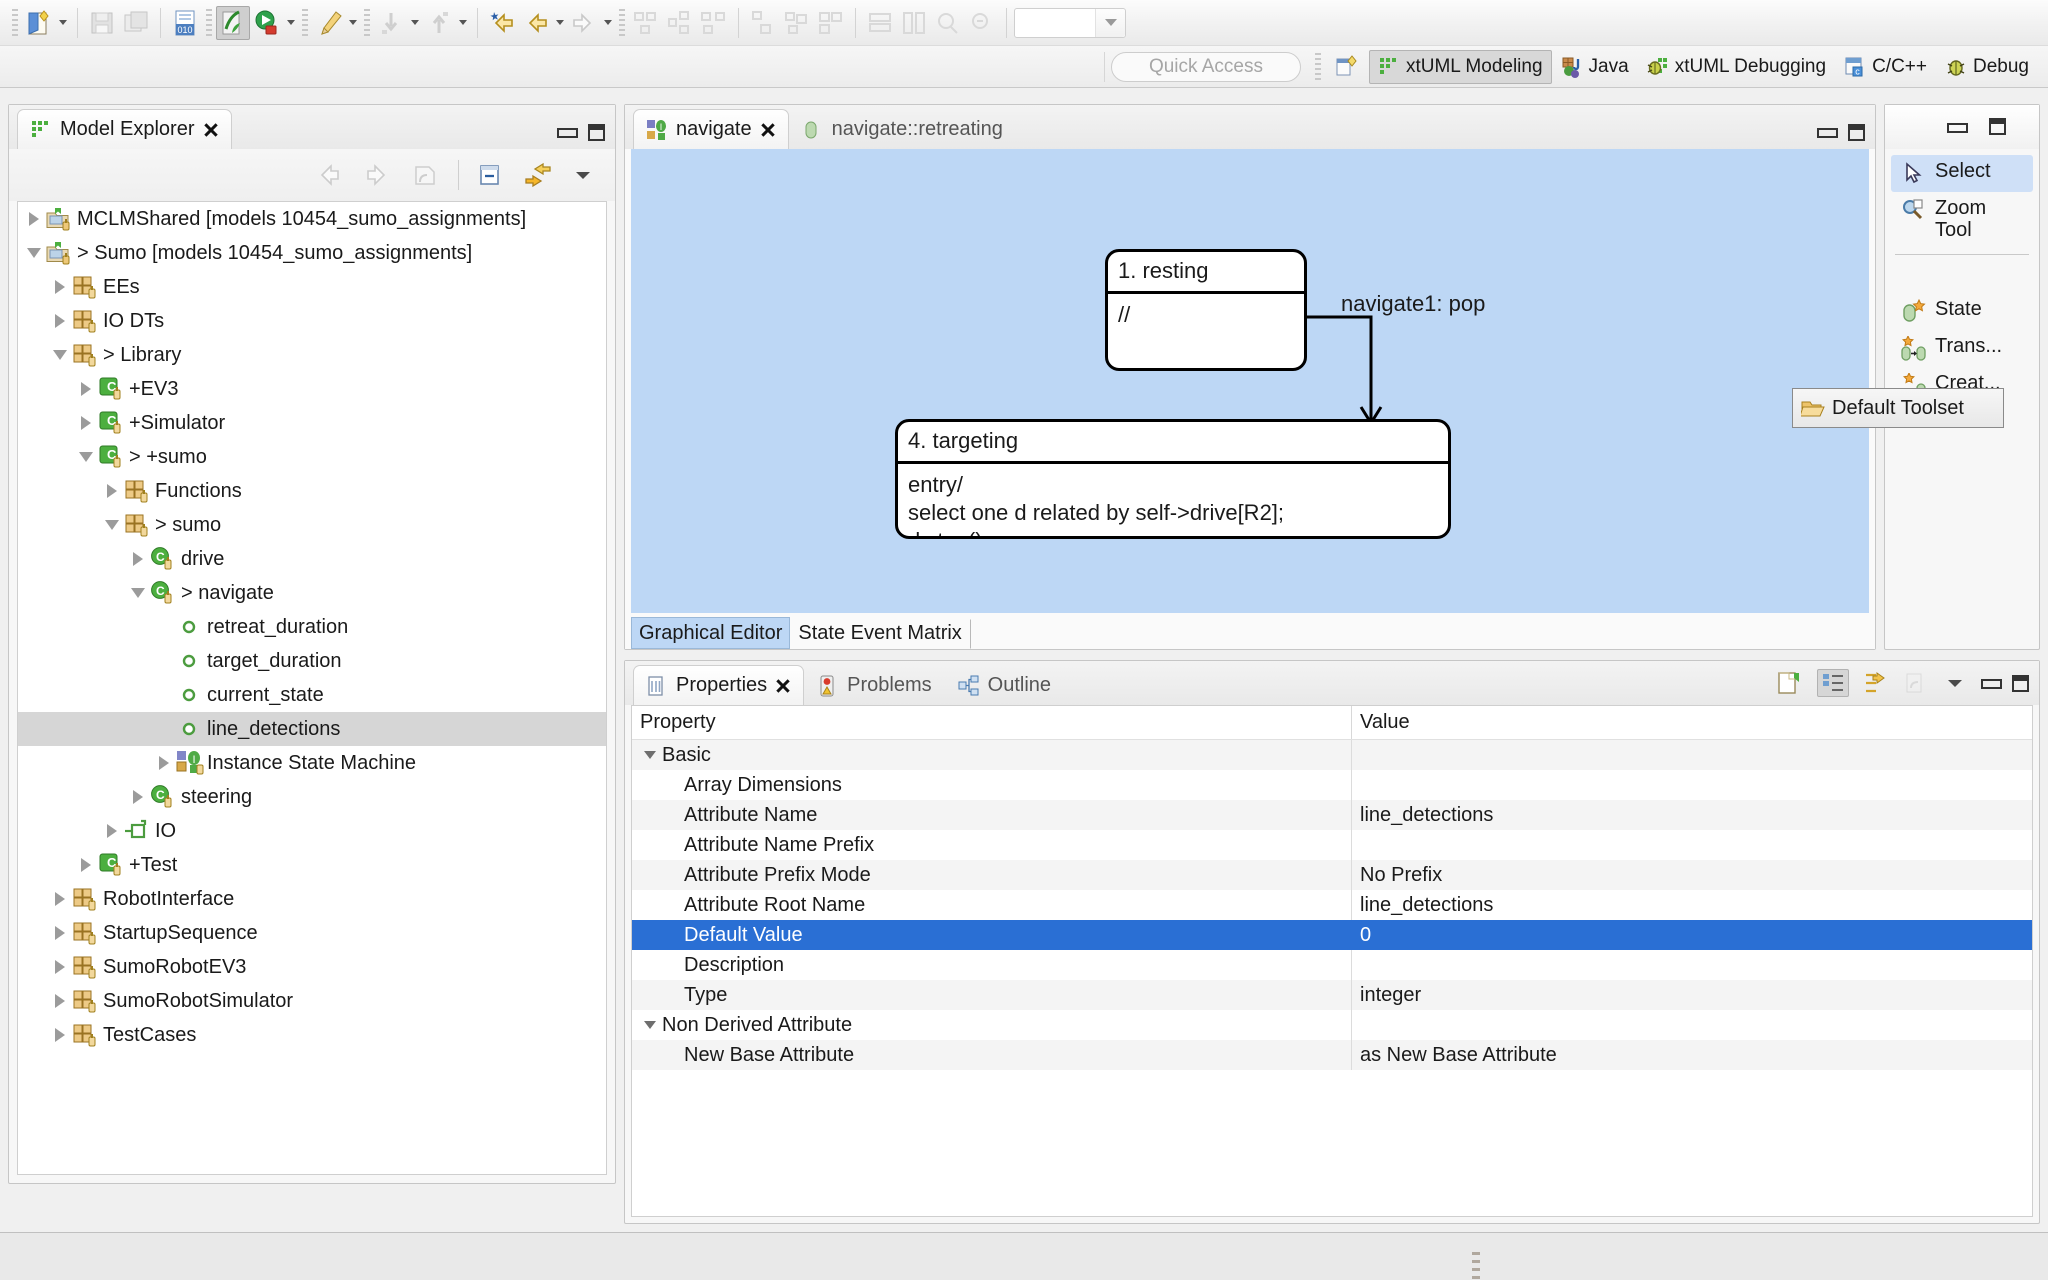 The width and height of the screenshot is (2048, 1280). What do you see at coordinates (312, 593) in the screenshot?
I see `tree-item-navigate: C > navigate` at bounding box center [312, 593].